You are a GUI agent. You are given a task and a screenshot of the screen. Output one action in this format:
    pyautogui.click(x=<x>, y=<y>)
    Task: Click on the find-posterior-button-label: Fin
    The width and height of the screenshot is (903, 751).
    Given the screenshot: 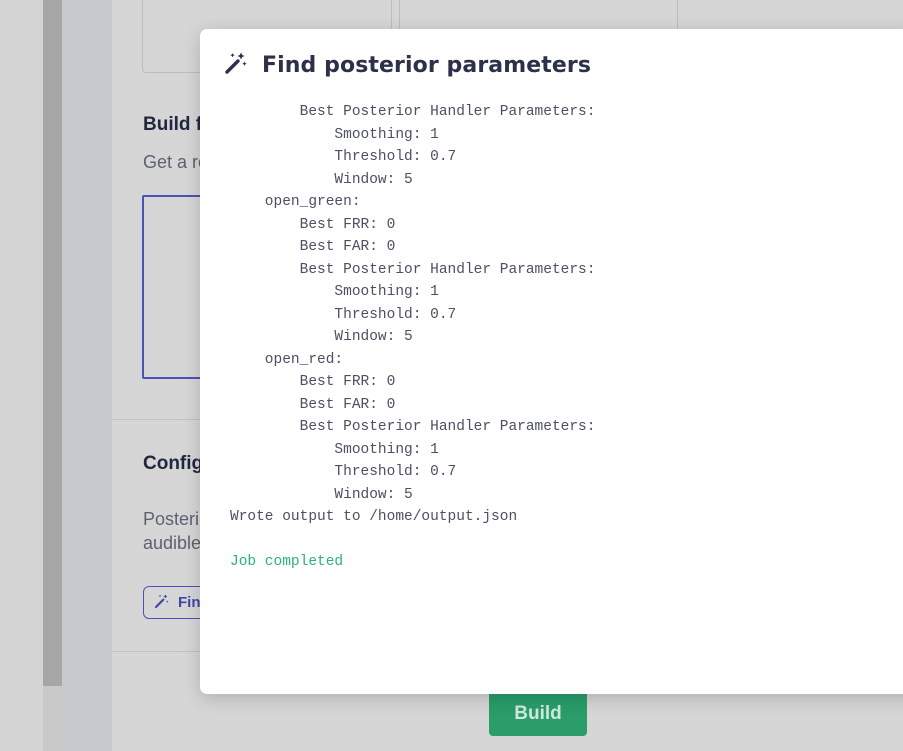 What is the action you would take?
    pyautogui.click(x=189, y=602)
    